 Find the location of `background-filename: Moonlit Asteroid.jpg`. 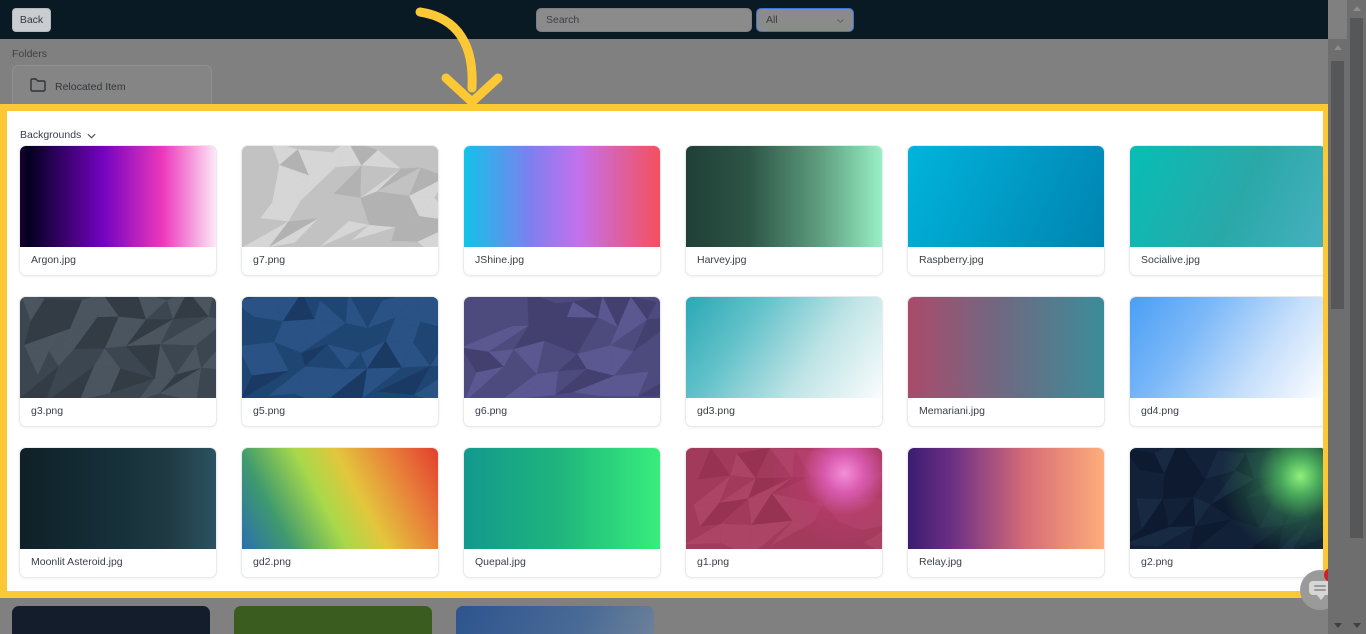

background-filename: Moonlit Asteroid.jpg is located at coordinates (77, 562).